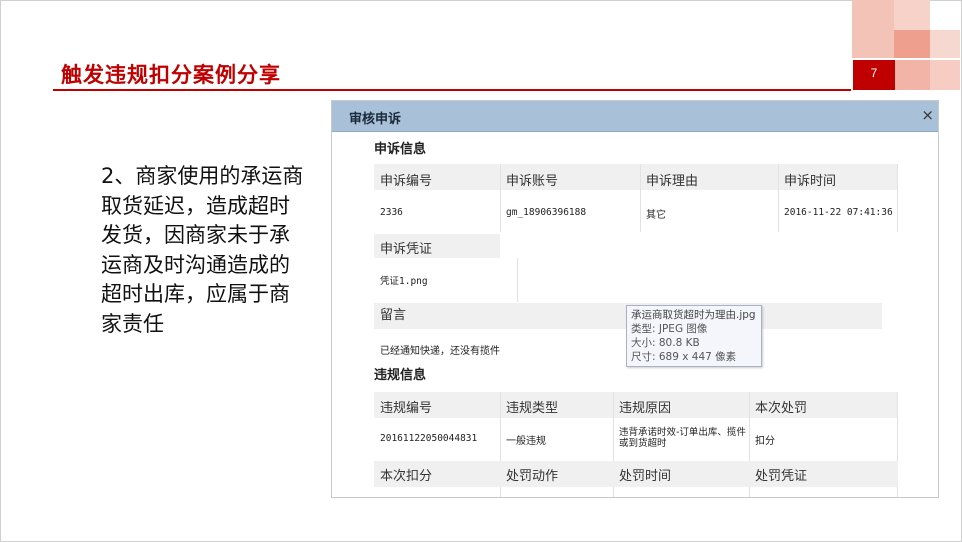  Describe the element at coordinates (781, 476) in the screenshot. I see `violation-col-penalty-evidence: 处罚凭证` at that location.